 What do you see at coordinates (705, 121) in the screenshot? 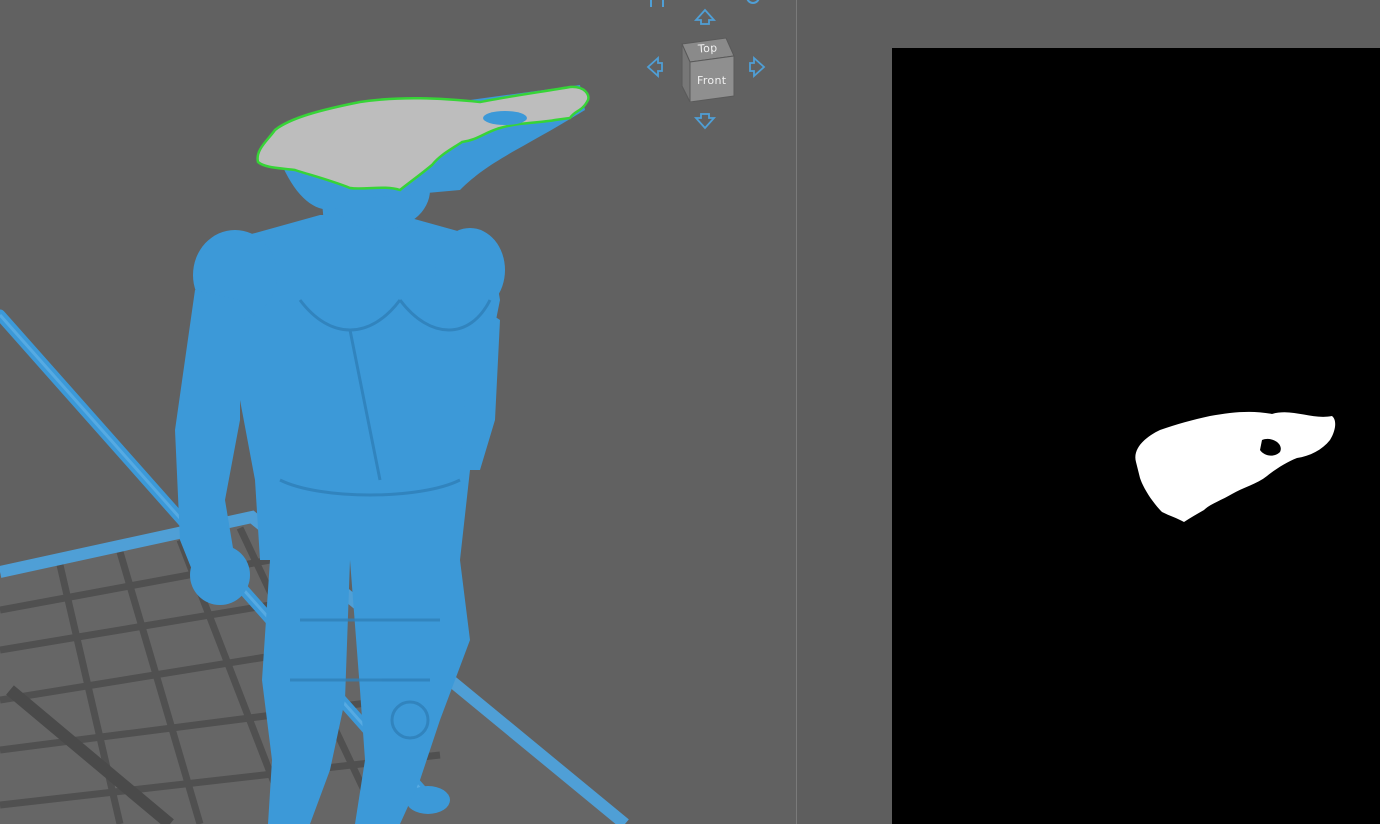
I see `arrow-down-icon` at bounding box center [705, 121].